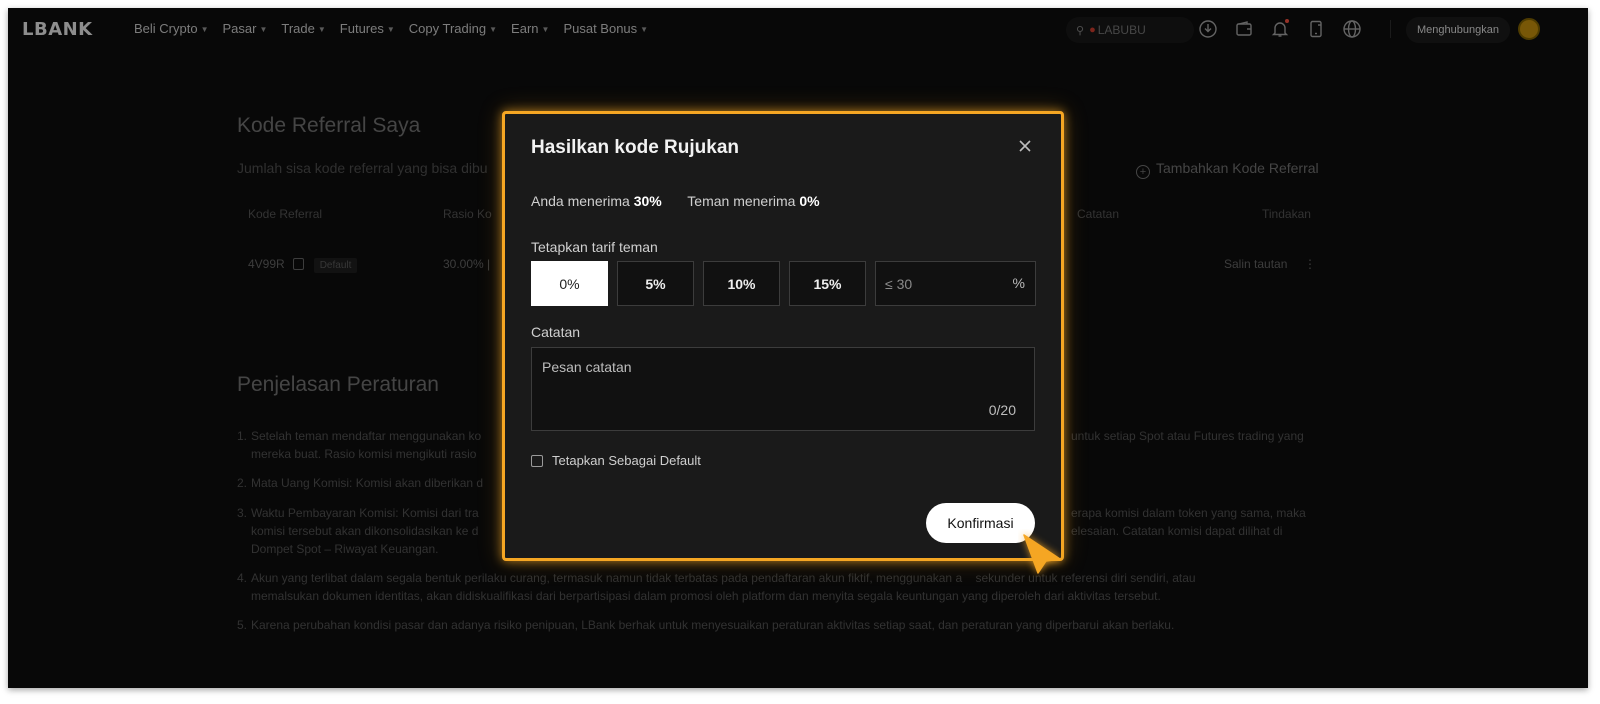 The image size is (1600, 704). What do you see at coordinates (1002, 410) in the screenshot?
I see `note-char-counter: 0/20` at bounding box center [1002, 410].